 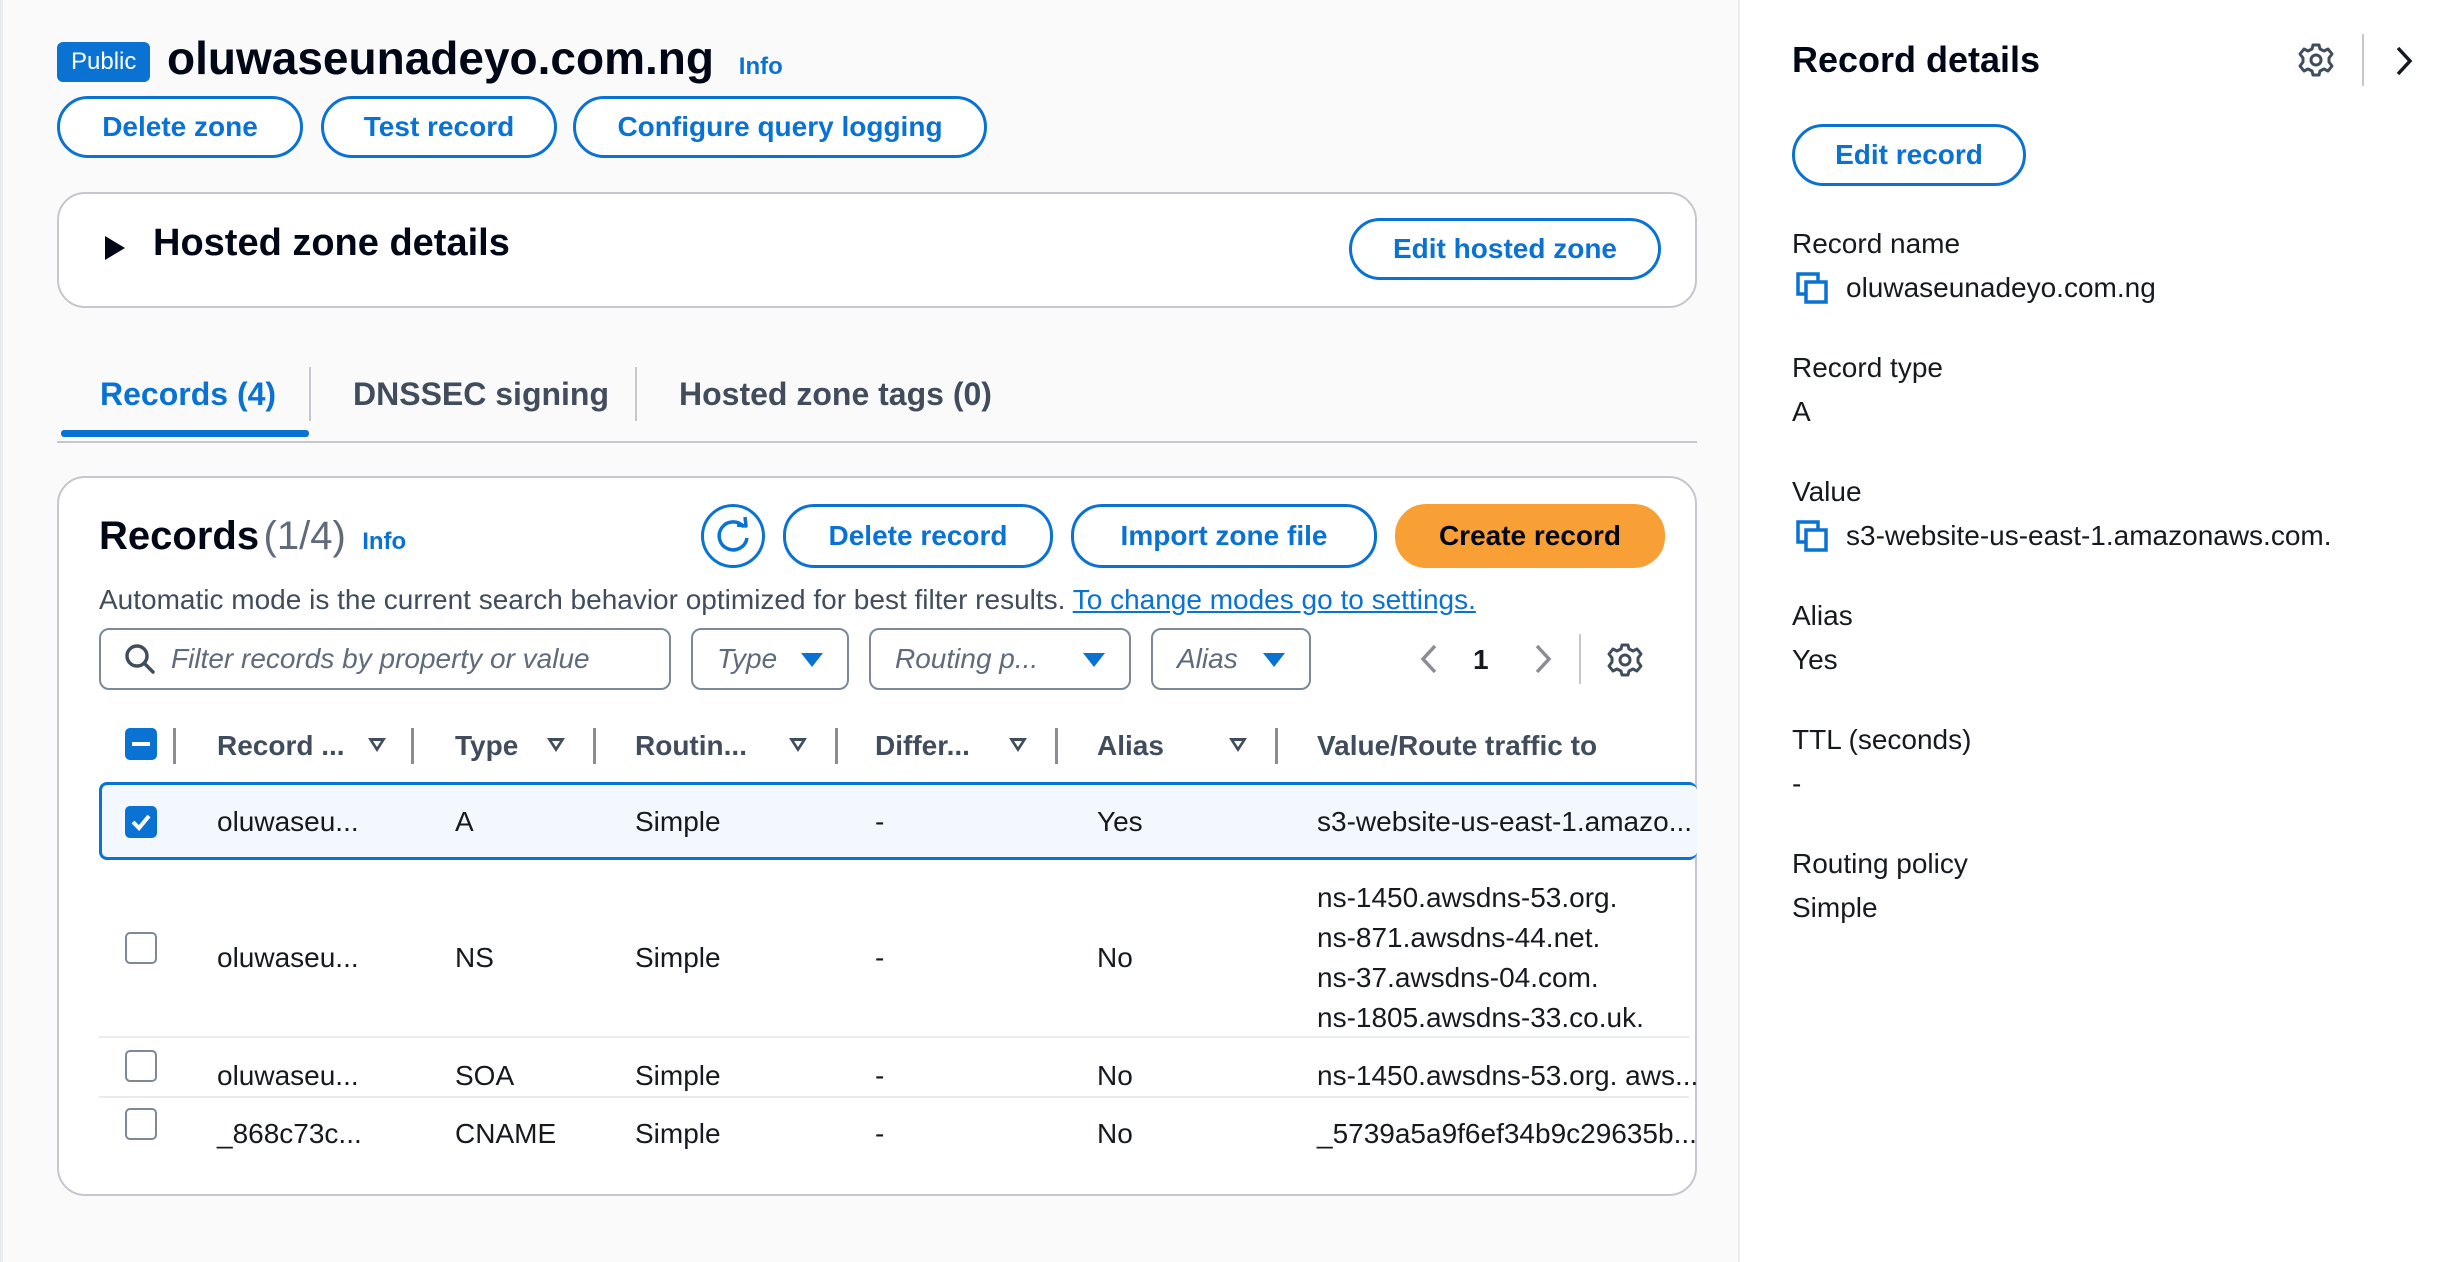 I want to click on zone-info-link: Info, so click(x=761, y=66).